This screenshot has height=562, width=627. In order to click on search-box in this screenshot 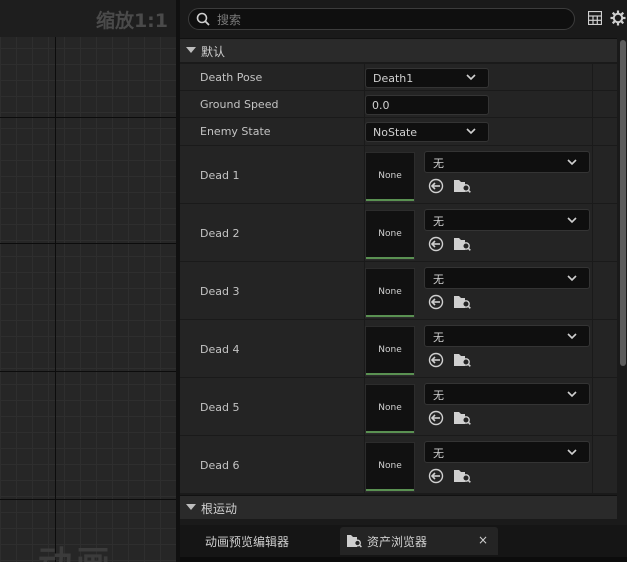, I will do `click(381, 19)`.